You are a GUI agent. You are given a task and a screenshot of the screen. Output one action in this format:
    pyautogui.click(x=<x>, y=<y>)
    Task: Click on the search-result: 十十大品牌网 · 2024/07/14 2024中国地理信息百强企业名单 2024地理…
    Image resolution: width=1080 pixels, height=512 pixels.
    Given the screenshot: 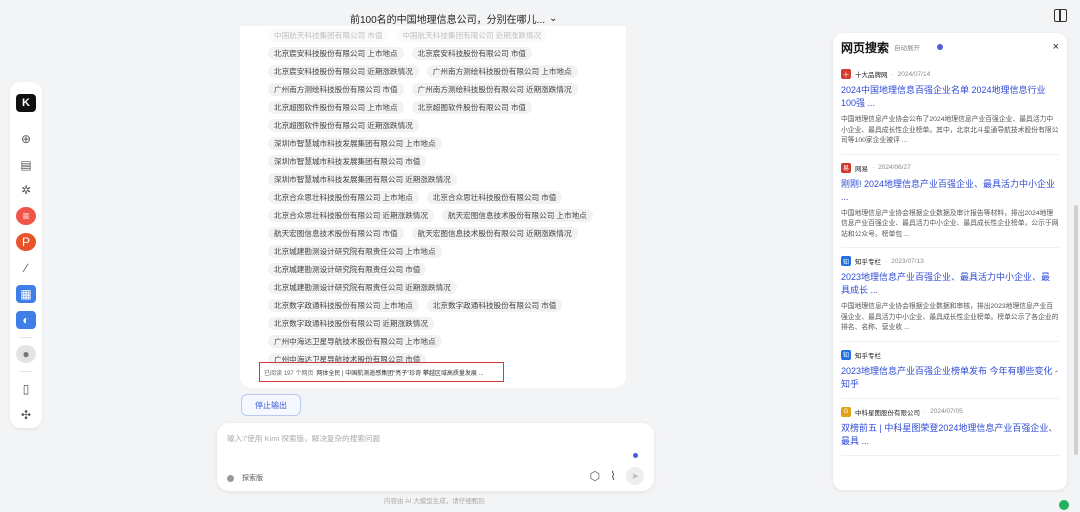 What is the action you would take?
    pyautogui.click(x=950, y=108)
    